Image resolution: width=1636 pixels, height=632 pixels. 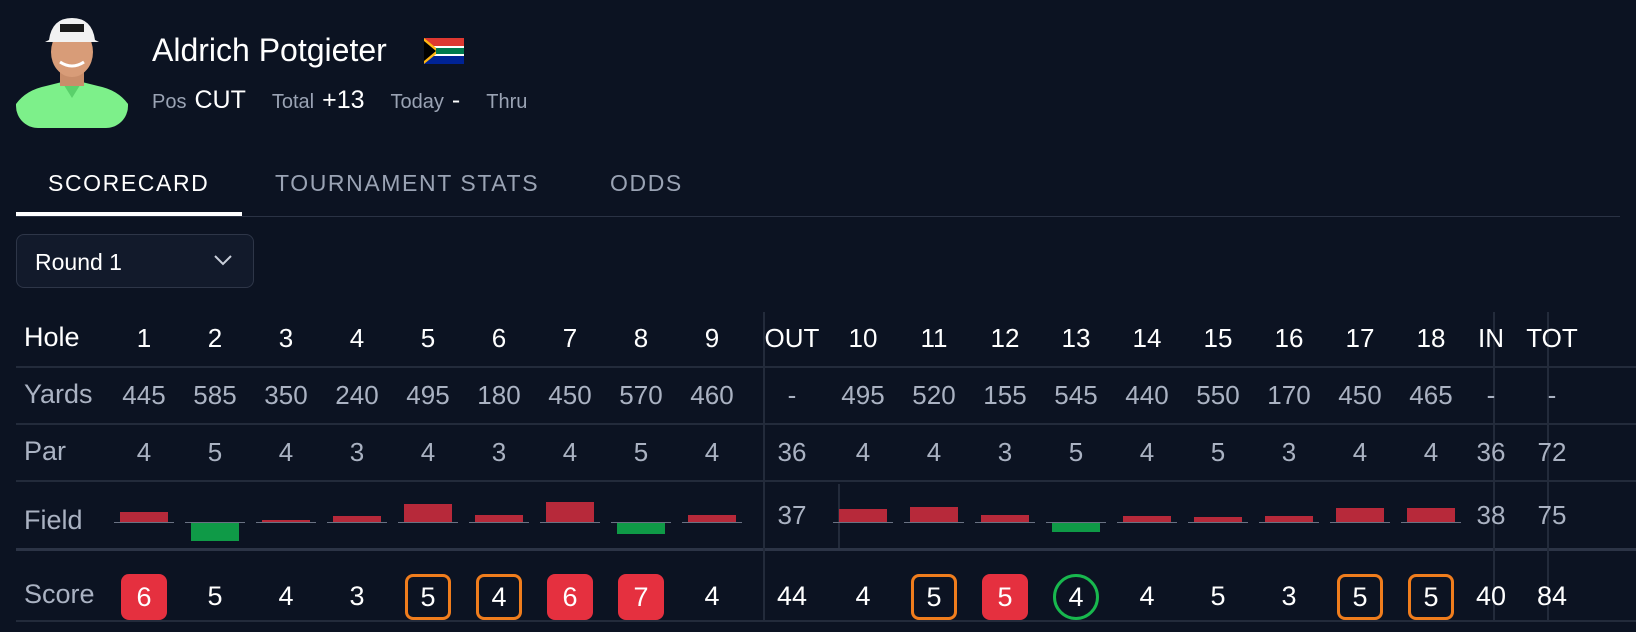 I want to click on hole-number: IN, so click(x=1491, y=338).